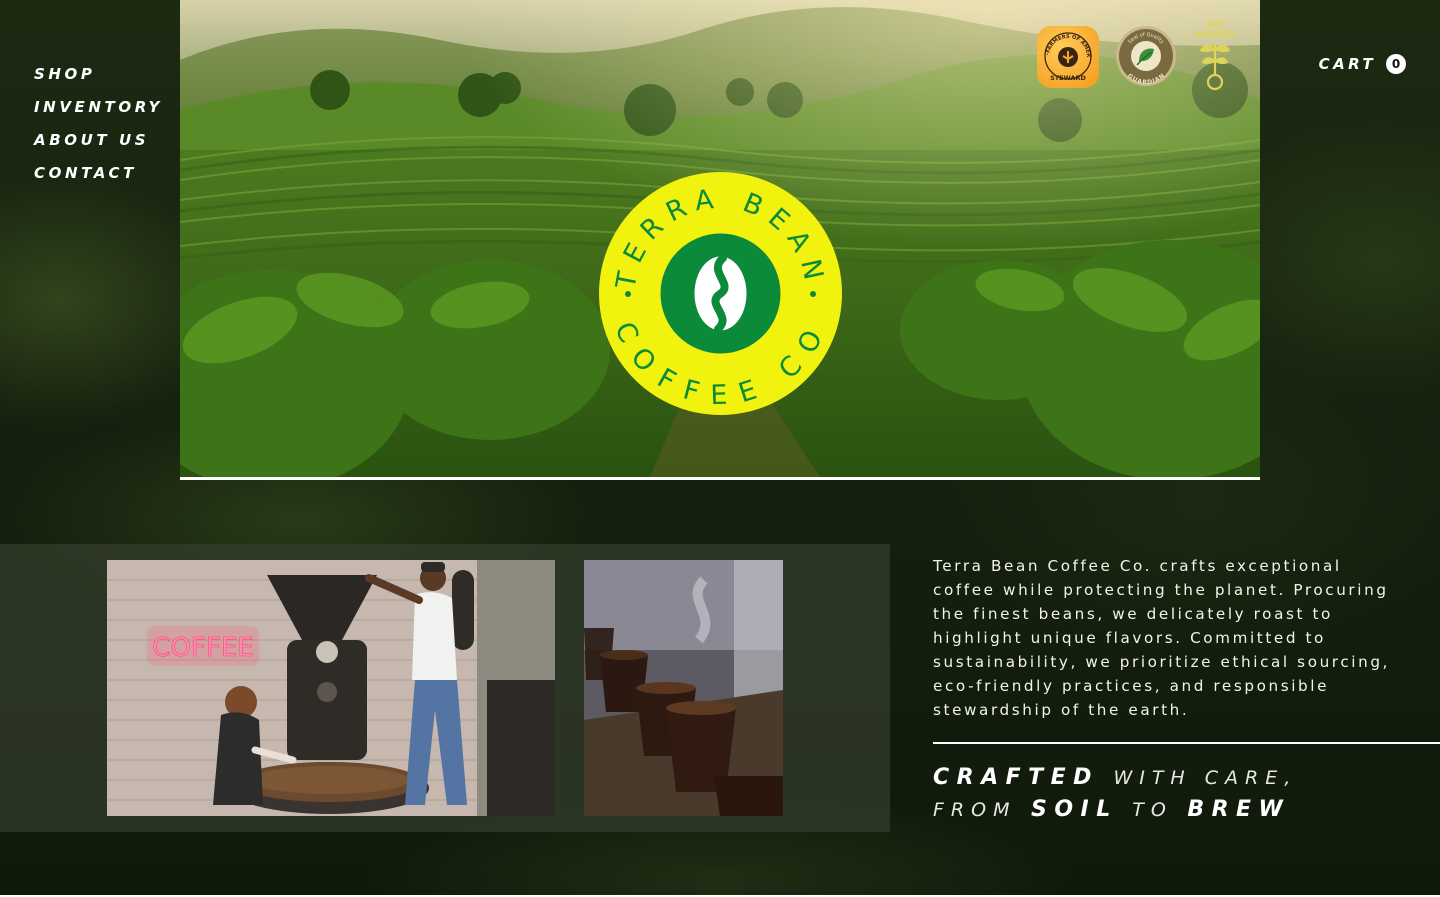  Describe the element at coordinates (1074, 809) in the screenshot. I see `tagline-soil: SOIL` at that location.